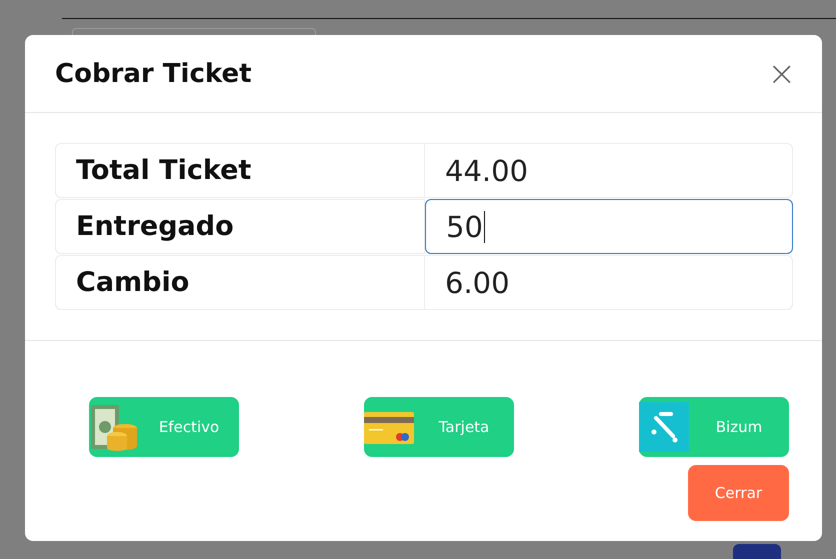 This screenshot has height=559, width=836. I want to click on dialog-title: Cobrar Ticket, so click(153, 73).